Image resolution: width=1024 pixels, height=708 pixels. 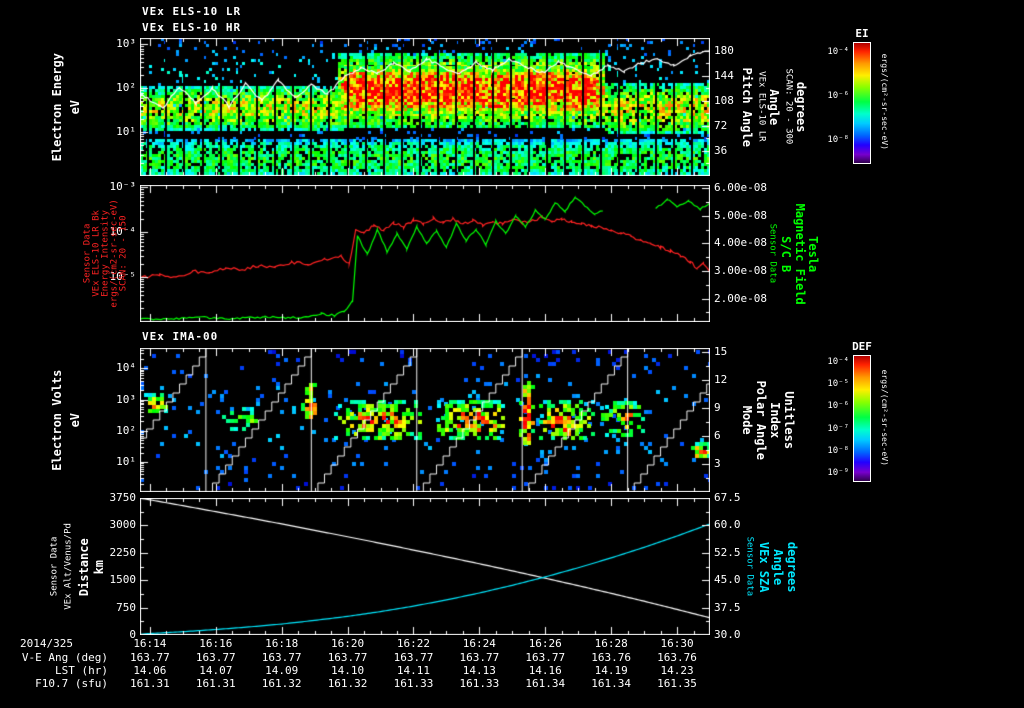 I want to click on els_spec-right-tick-label: 144, so click(x=724, y=75).